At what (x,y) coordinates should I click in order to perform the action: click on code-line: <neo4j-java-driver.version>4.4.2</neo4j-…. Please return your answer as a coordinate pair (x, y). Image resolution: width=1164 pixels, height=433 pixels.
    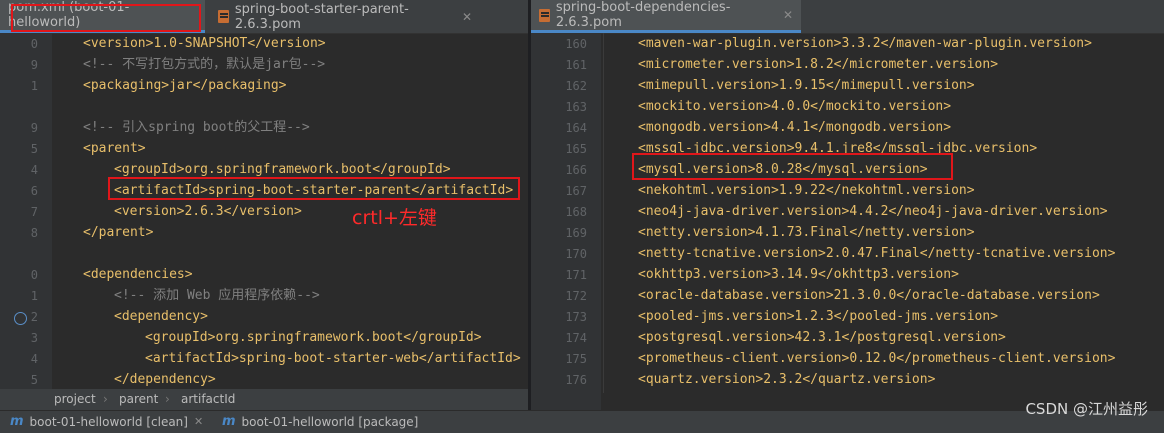
    Looking at the image, I should click on (873, 211).